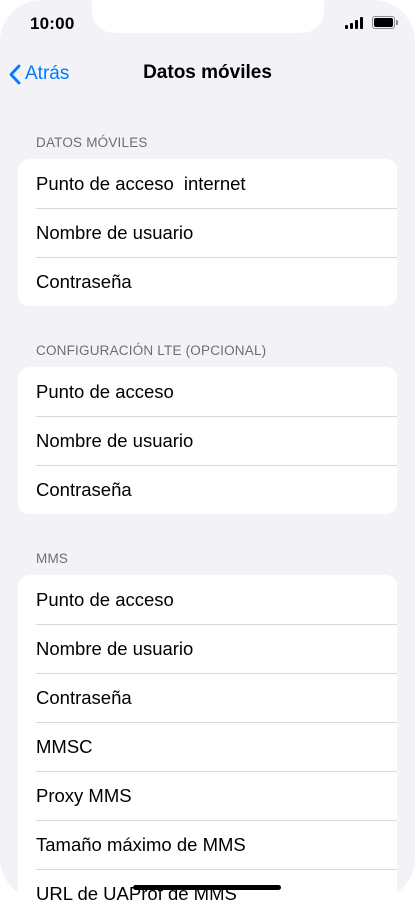 The height and width of the screenshot is (900, 415). I want to click on field-username: Nombre de usuario, so click(207, 232).